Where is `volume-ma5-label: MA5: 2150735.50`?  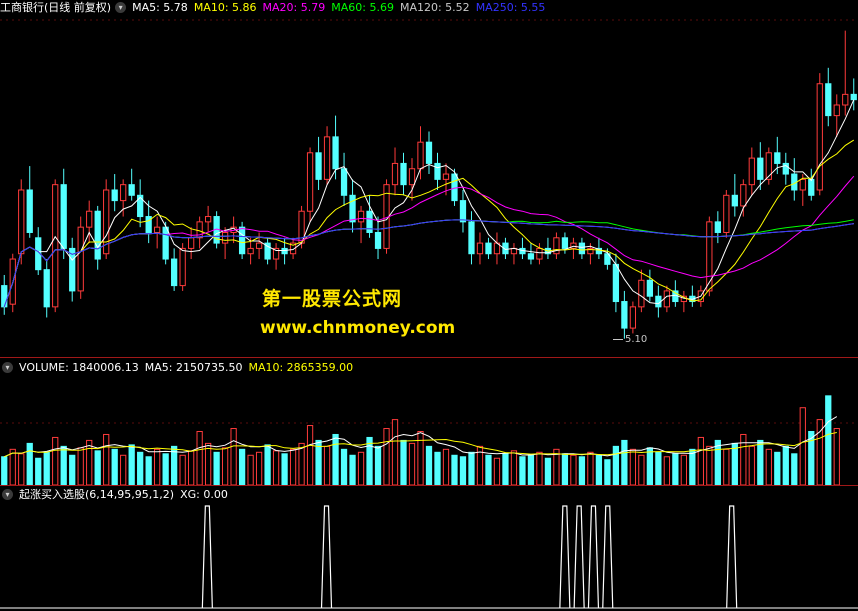 volume-ma5-label: MA5: 2150735.50 is located at coordinates (193, 367).